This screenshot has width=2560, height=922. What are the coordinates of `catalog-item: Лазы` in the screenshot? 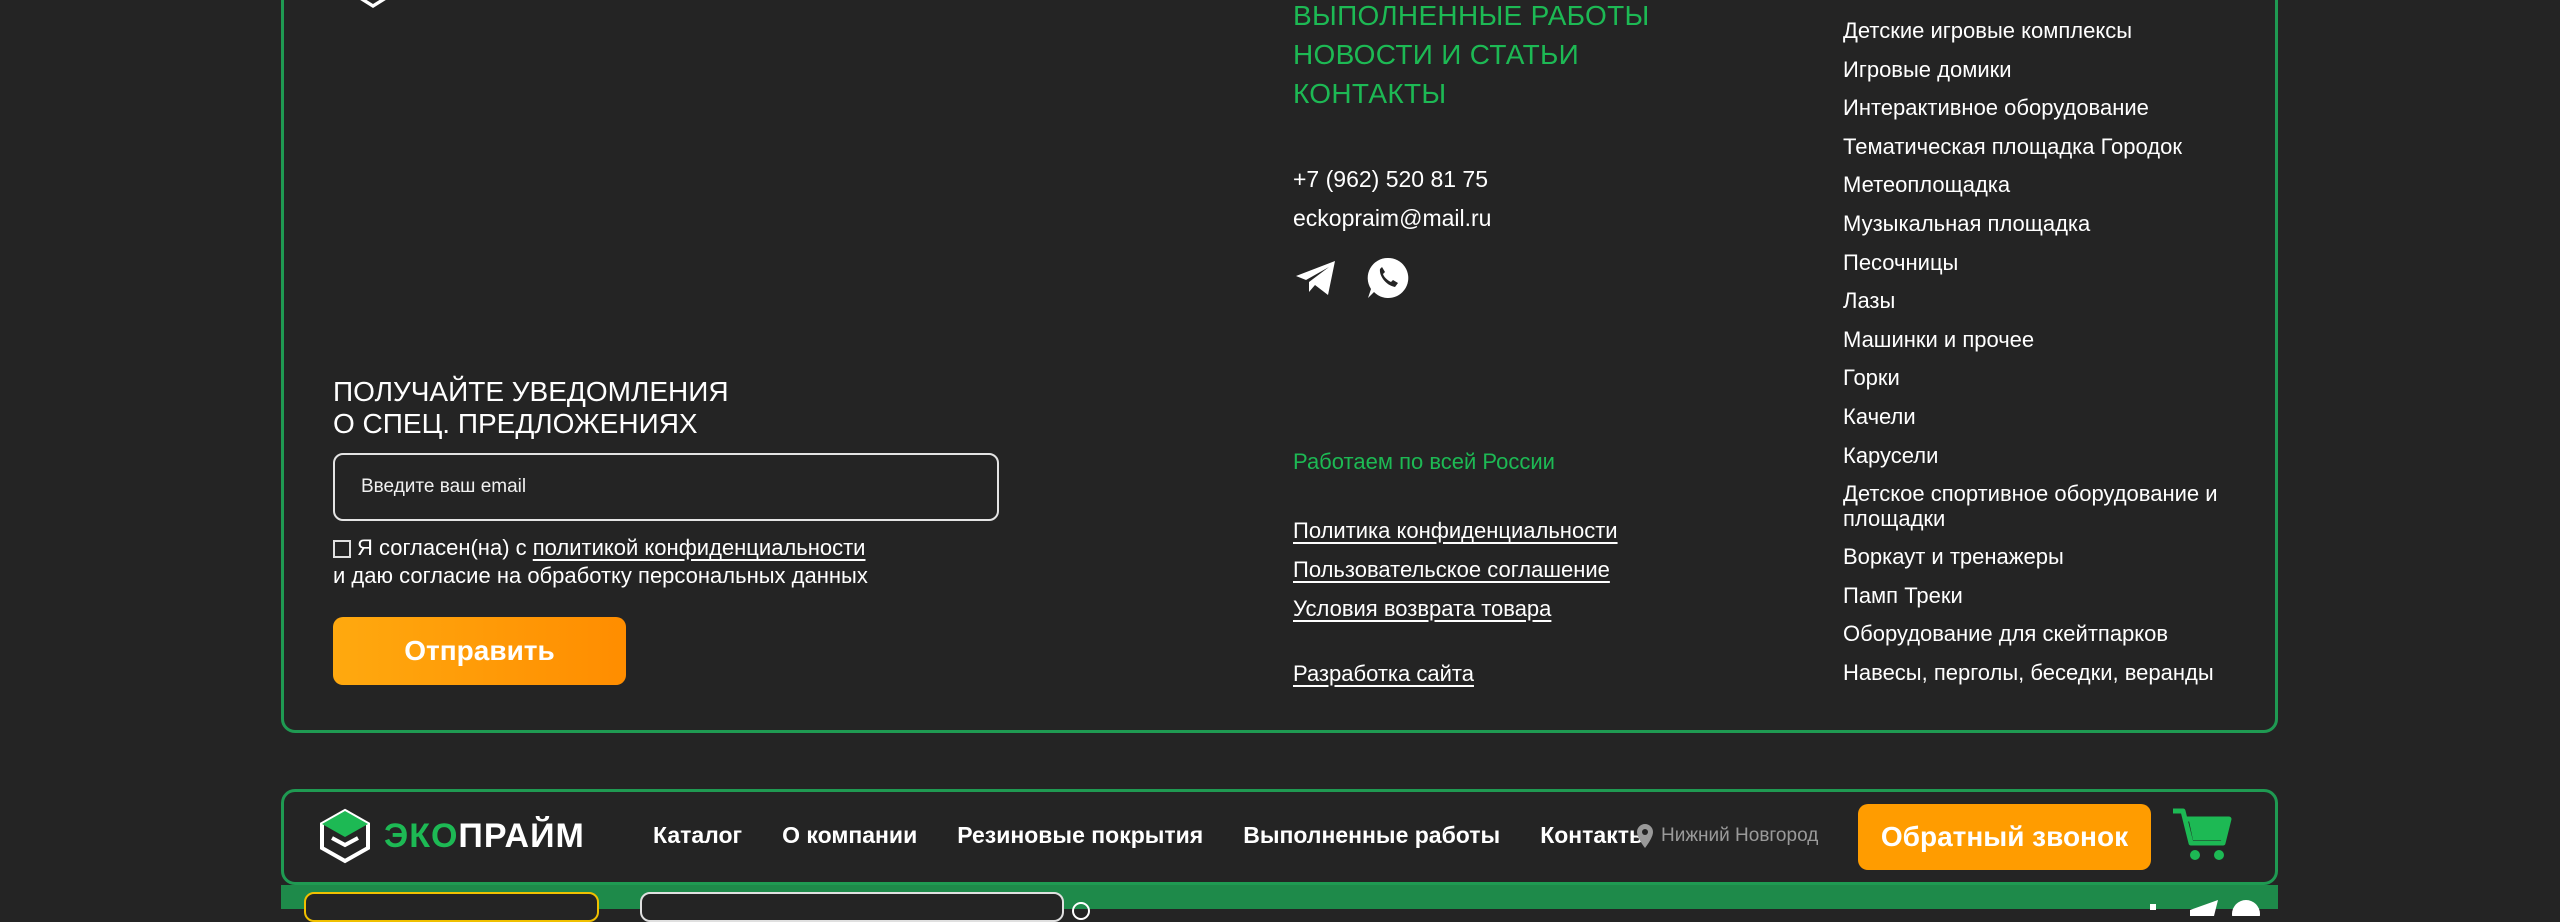 It's located at (2053, 301).